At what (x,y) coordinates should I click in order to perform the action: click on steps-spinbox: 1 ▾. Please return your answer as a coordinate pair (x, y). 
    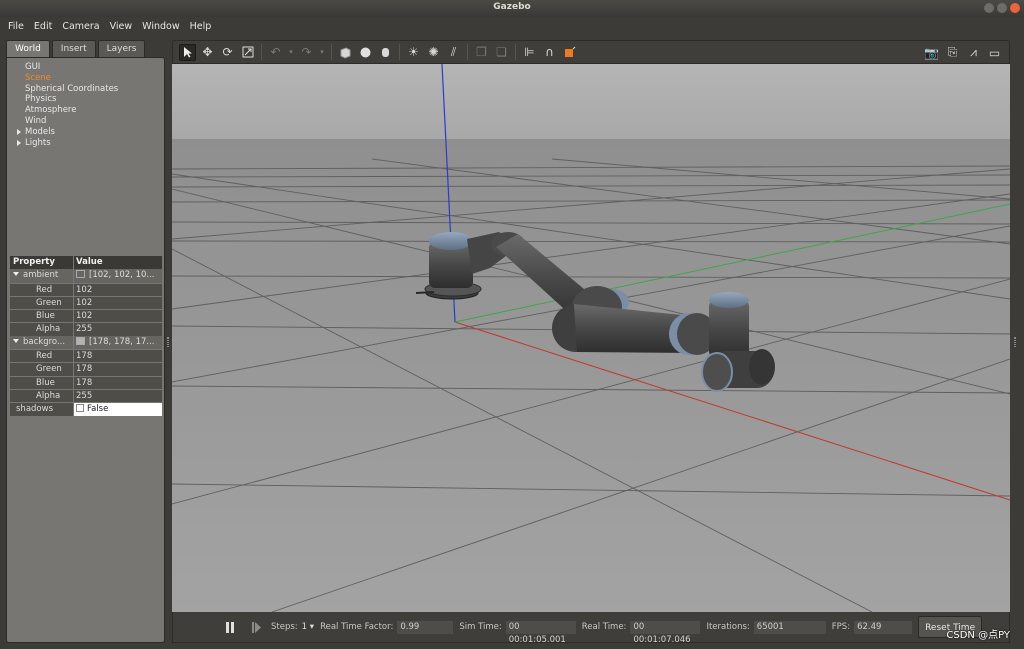
    Looking at the image, I should click on (308, 627).